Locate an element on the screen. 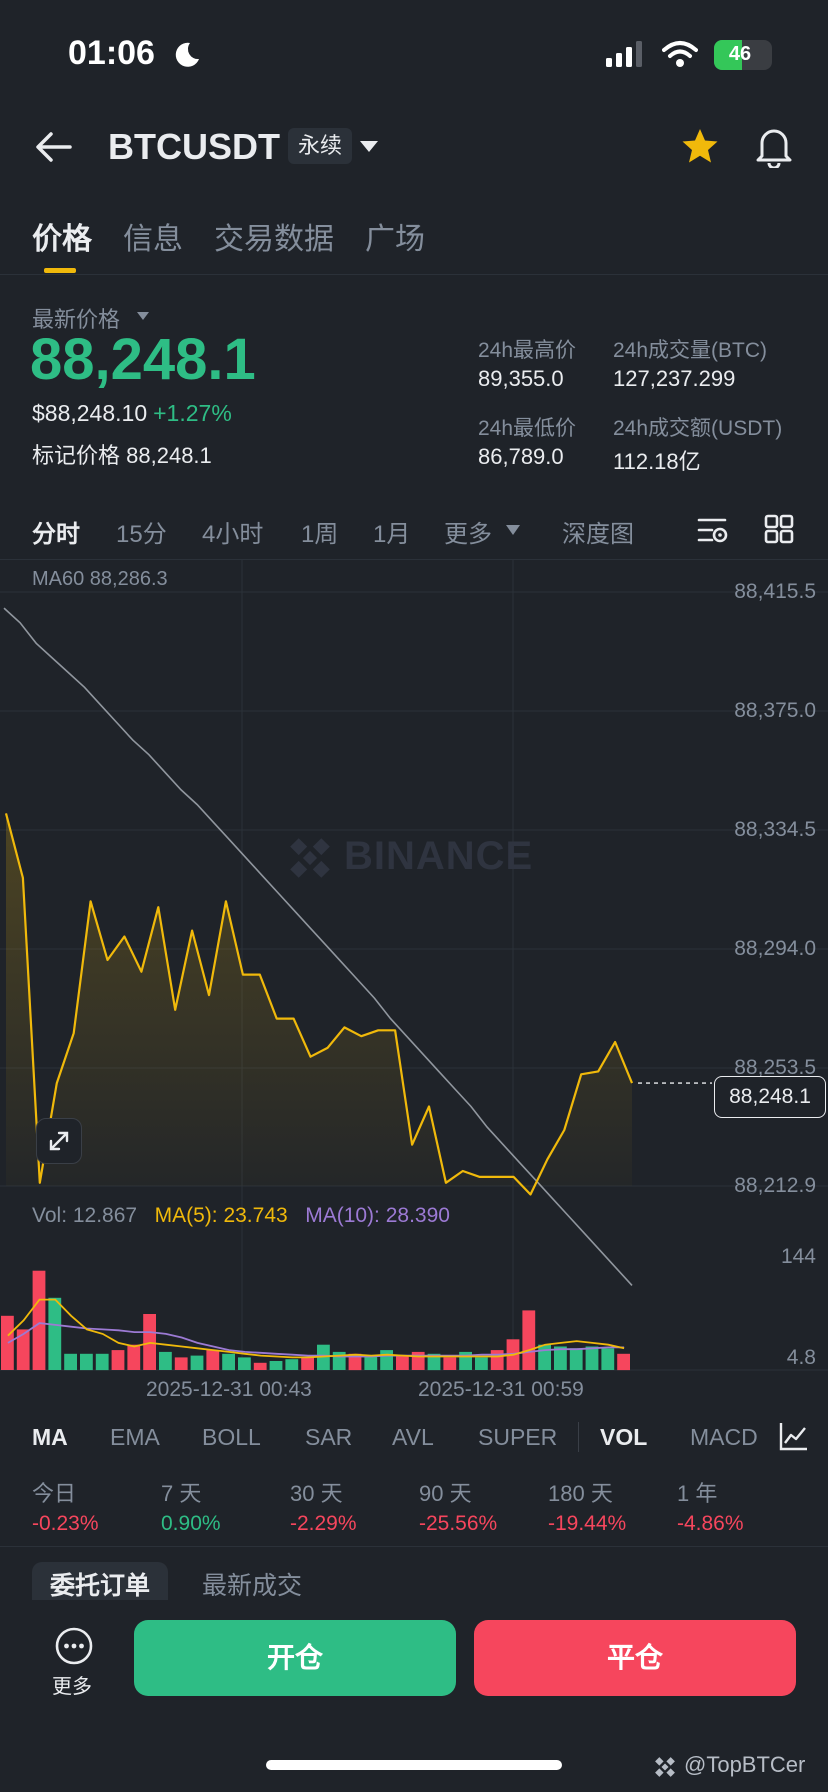 The width and height of the screenshot is (828, 1792). indicator-avl: AVL is located at coordinates (413, 1437).